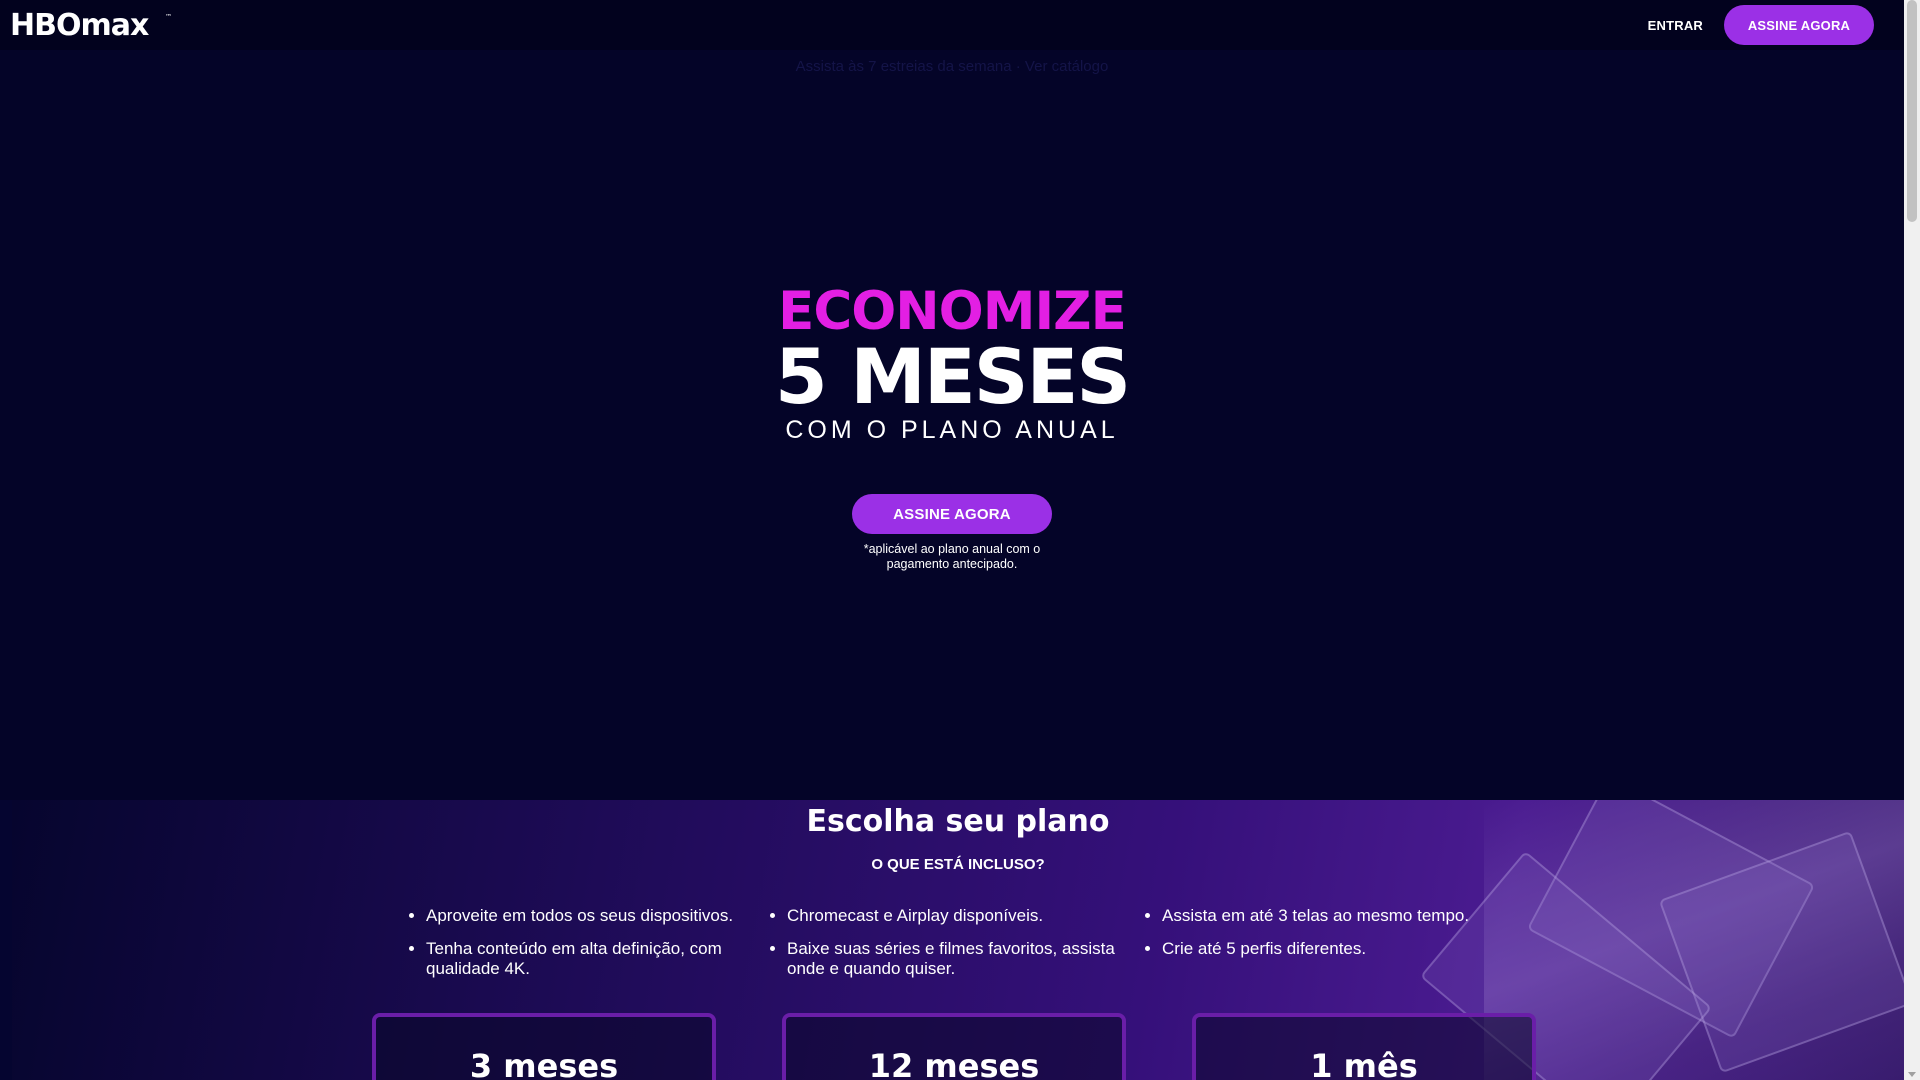 The width and height of the screenshot is (1920, 1080). What do you see at coordinates (1912, 540) in the screenshot?
I see `page-scrollbar` at bounding box center [1912, 540].